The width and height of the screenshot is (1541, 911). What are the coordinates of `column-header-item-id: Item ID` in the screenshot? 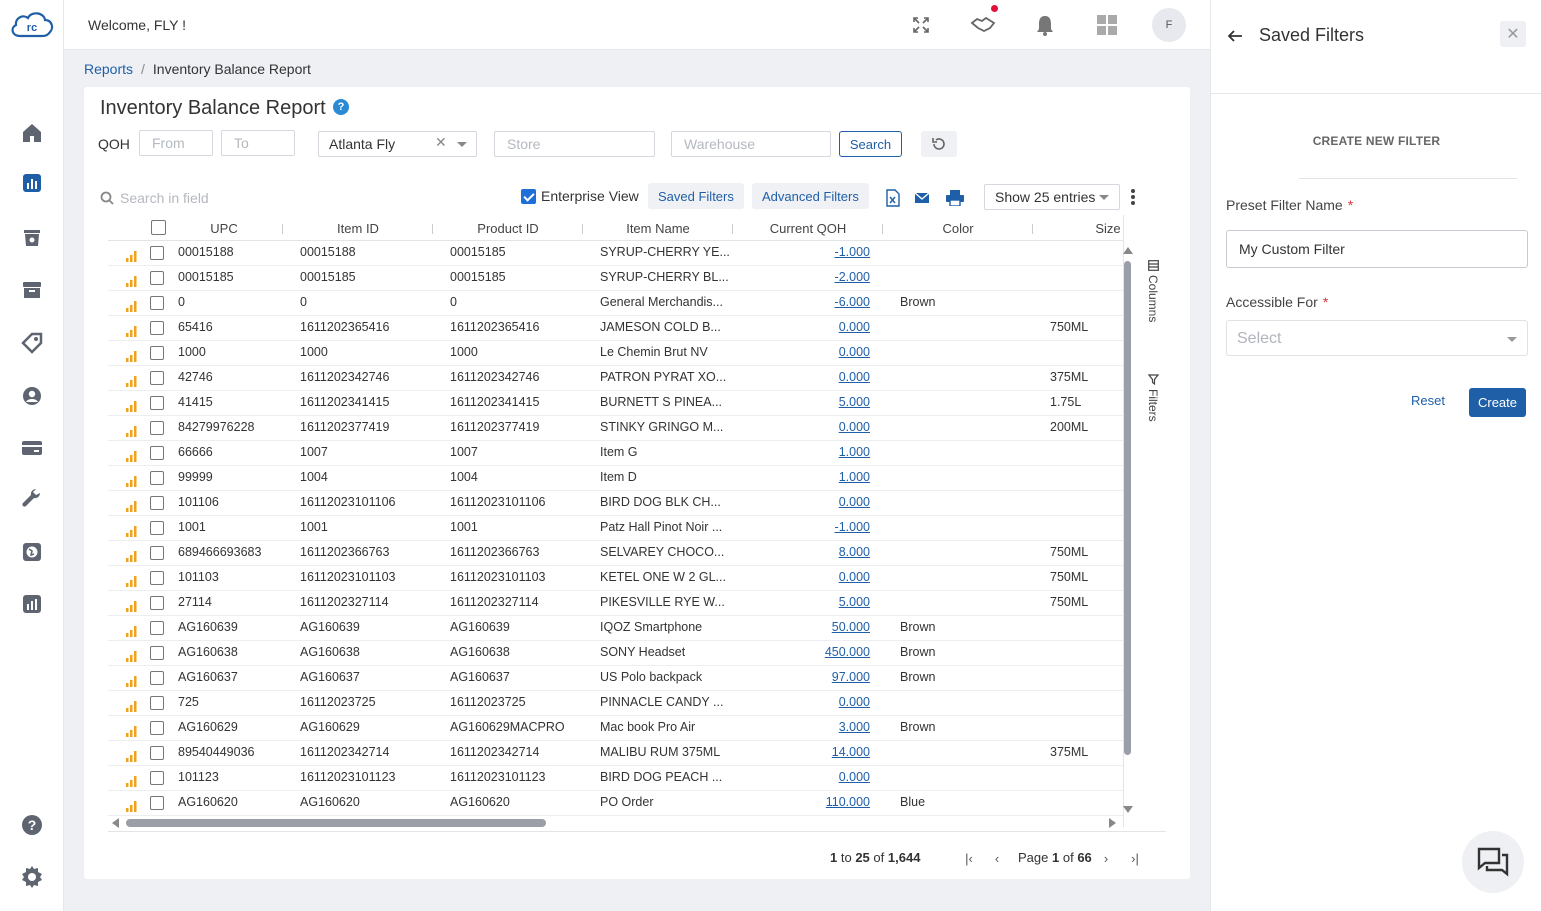 It's located at (358, 228).